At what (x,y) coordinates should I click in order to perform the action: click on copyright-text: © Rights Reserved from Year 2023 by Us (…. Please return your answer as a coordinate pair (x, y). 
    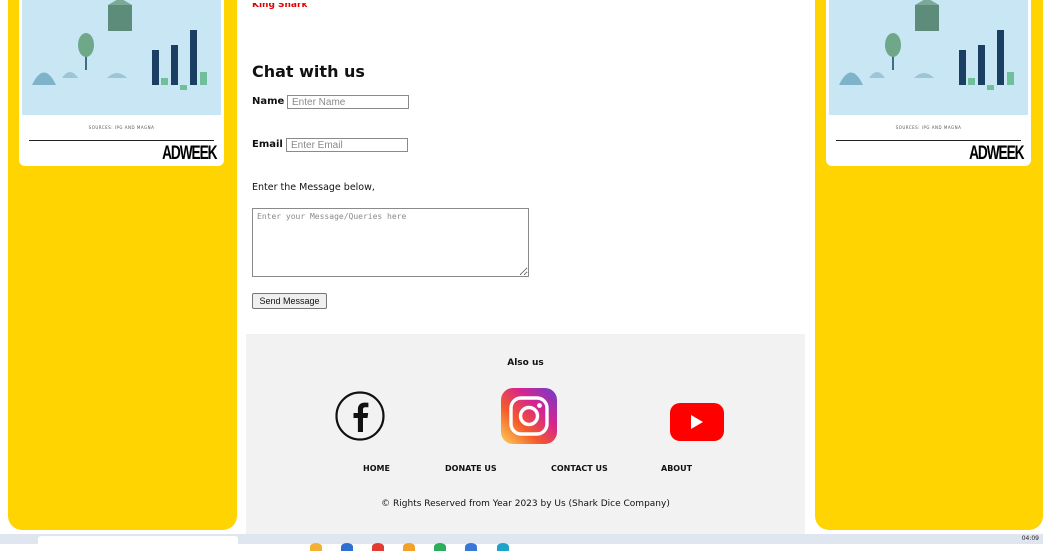
    Looking at the image, I should click on (525, 504).